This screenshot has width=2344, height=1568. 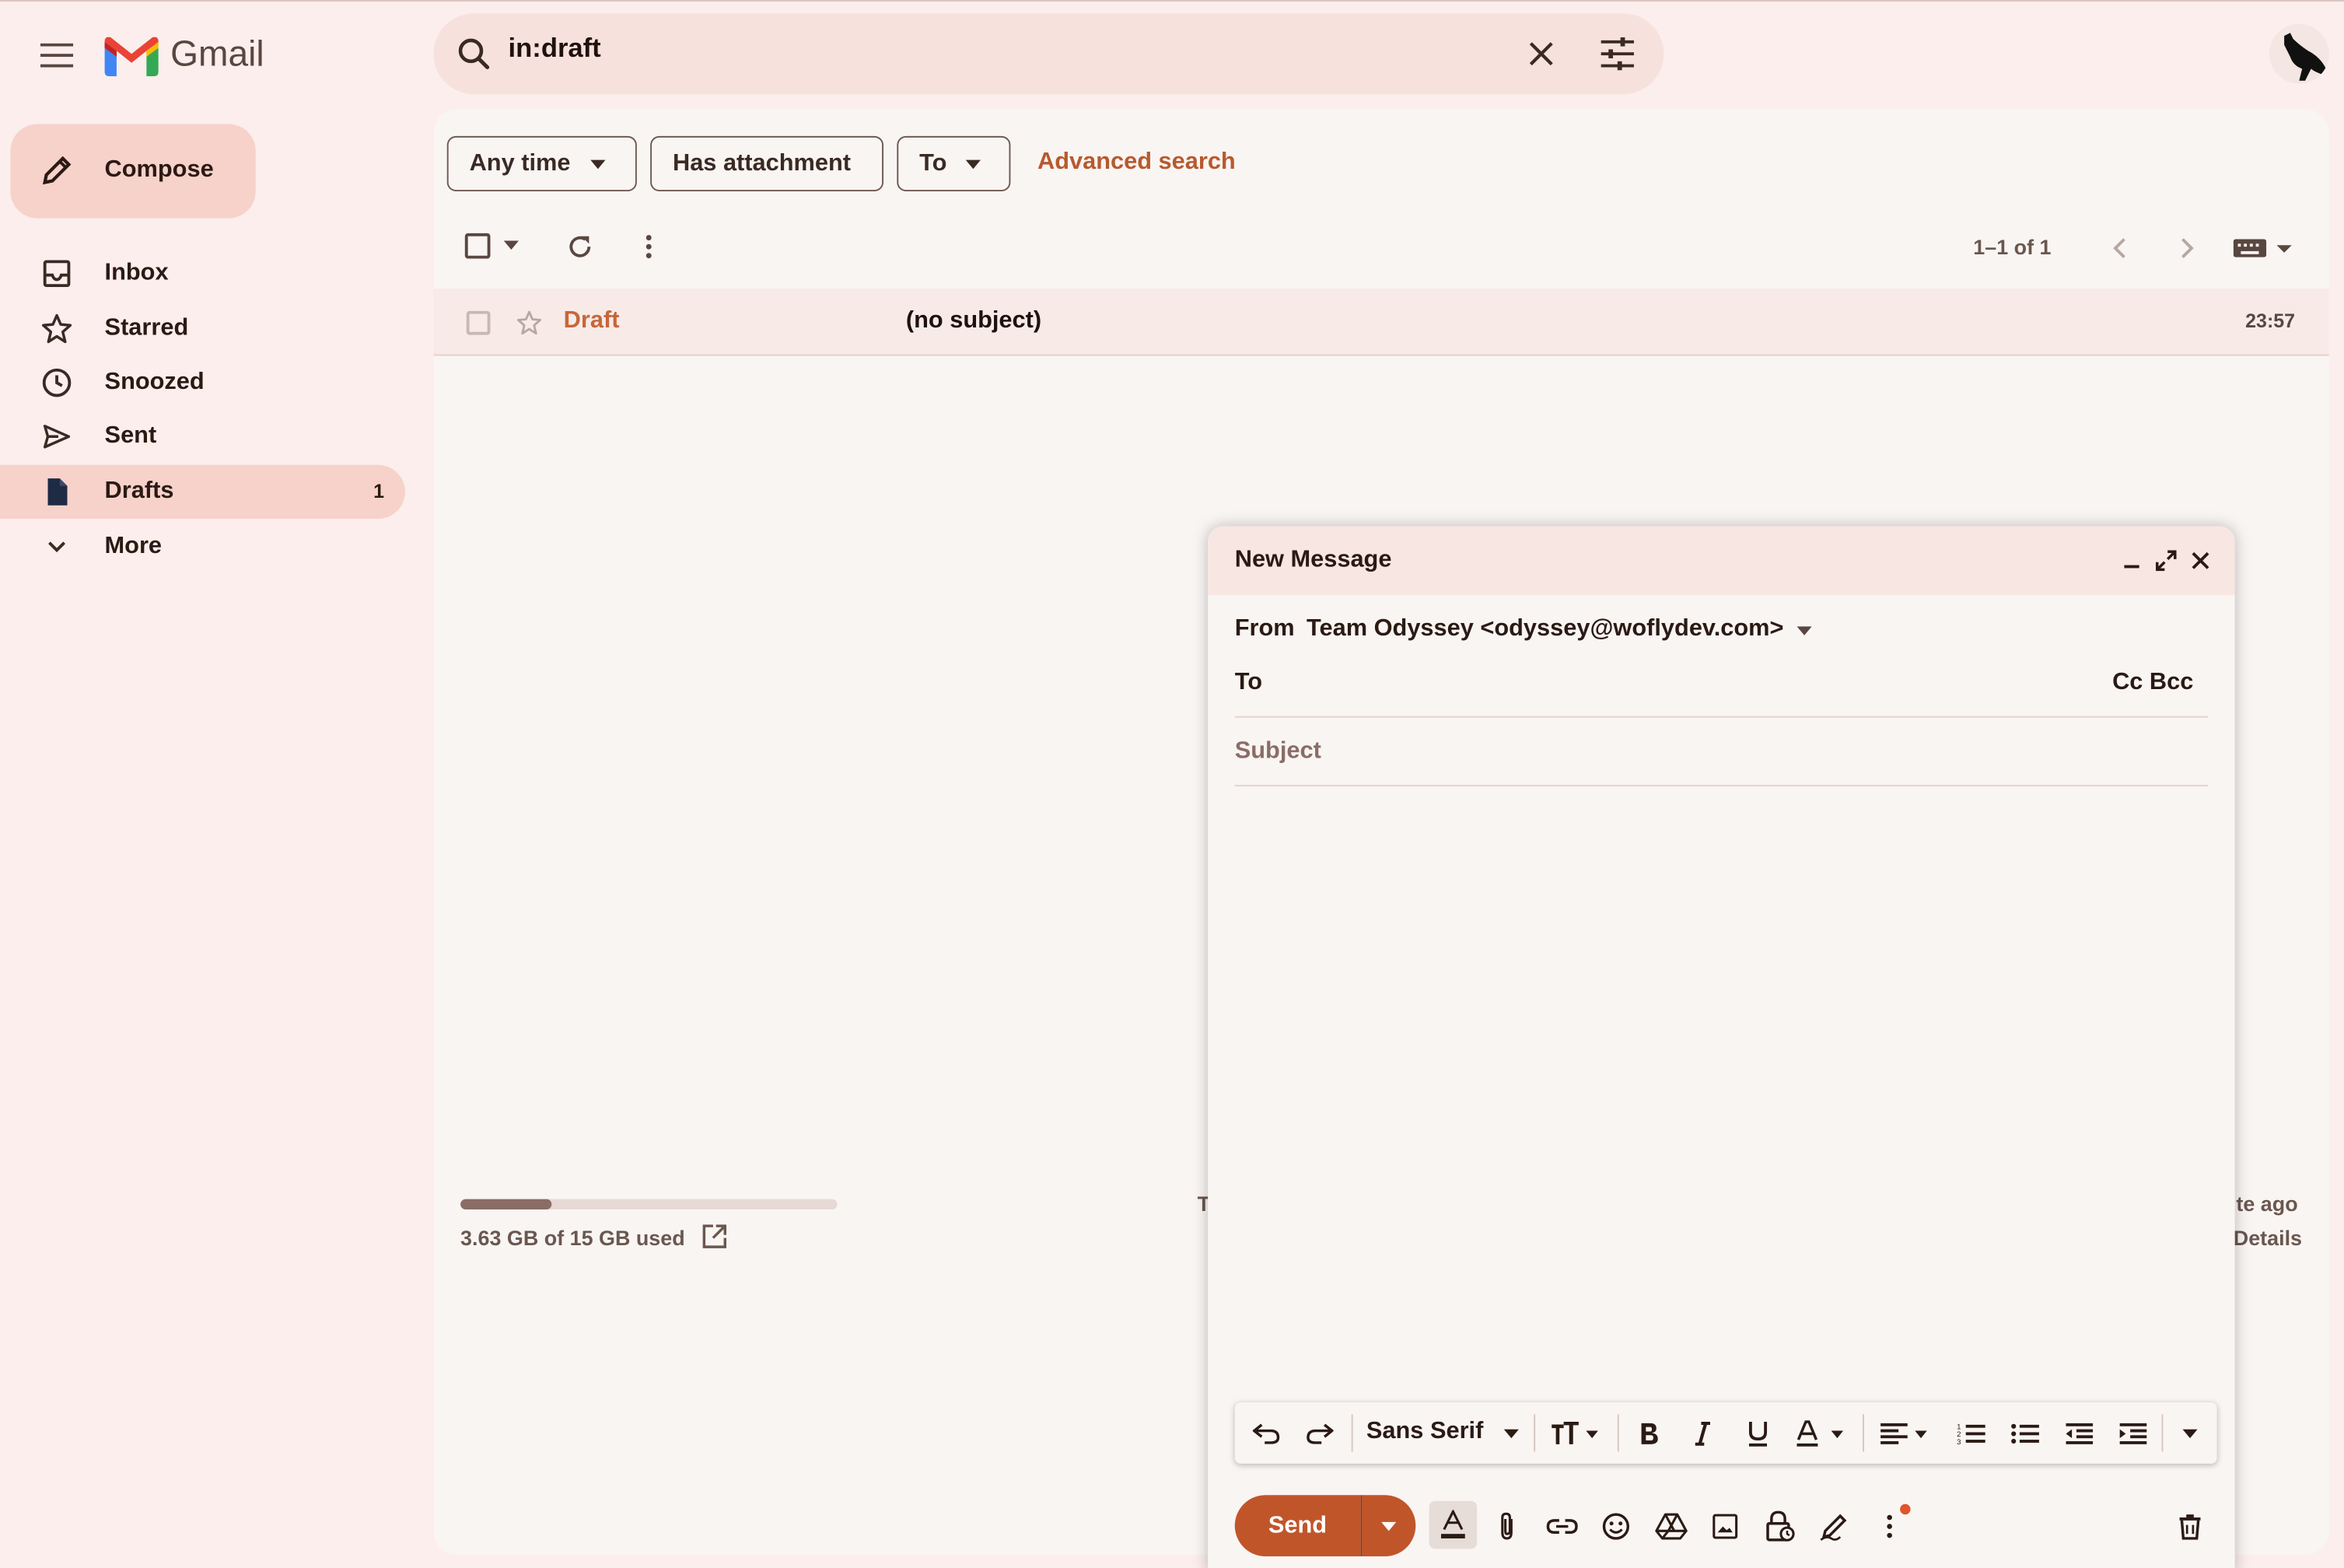 What do you see at coordinates (133, 547) in the screenshot?
I see `sidebar-item-label: More` at bounding box center [133, 547].